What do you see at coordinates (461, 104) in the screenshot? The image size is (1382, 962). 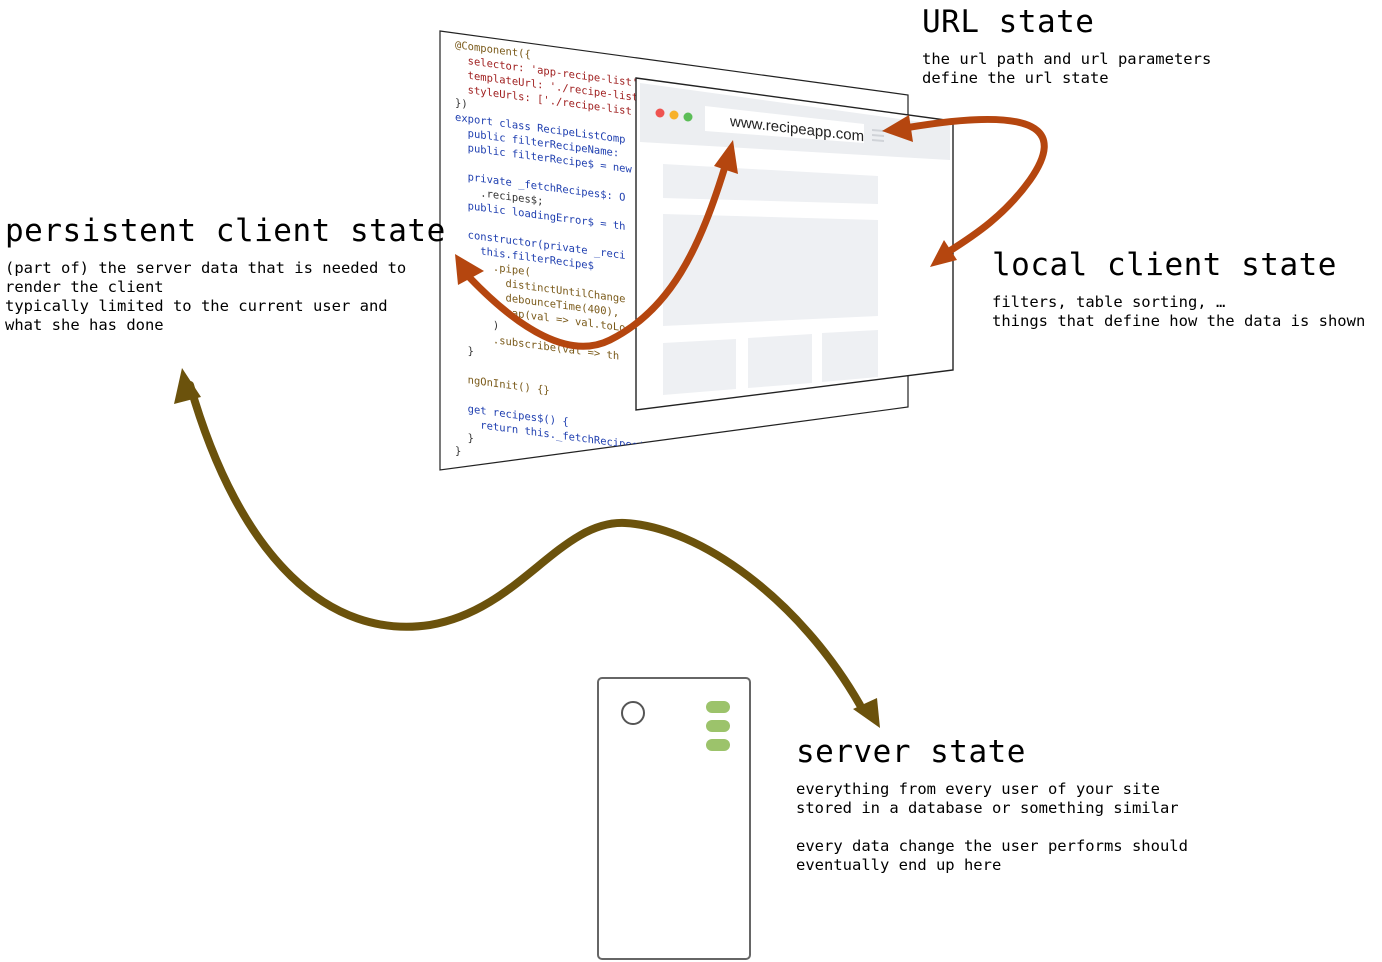 I see `code-line: })` at bounding box center [461, 104].